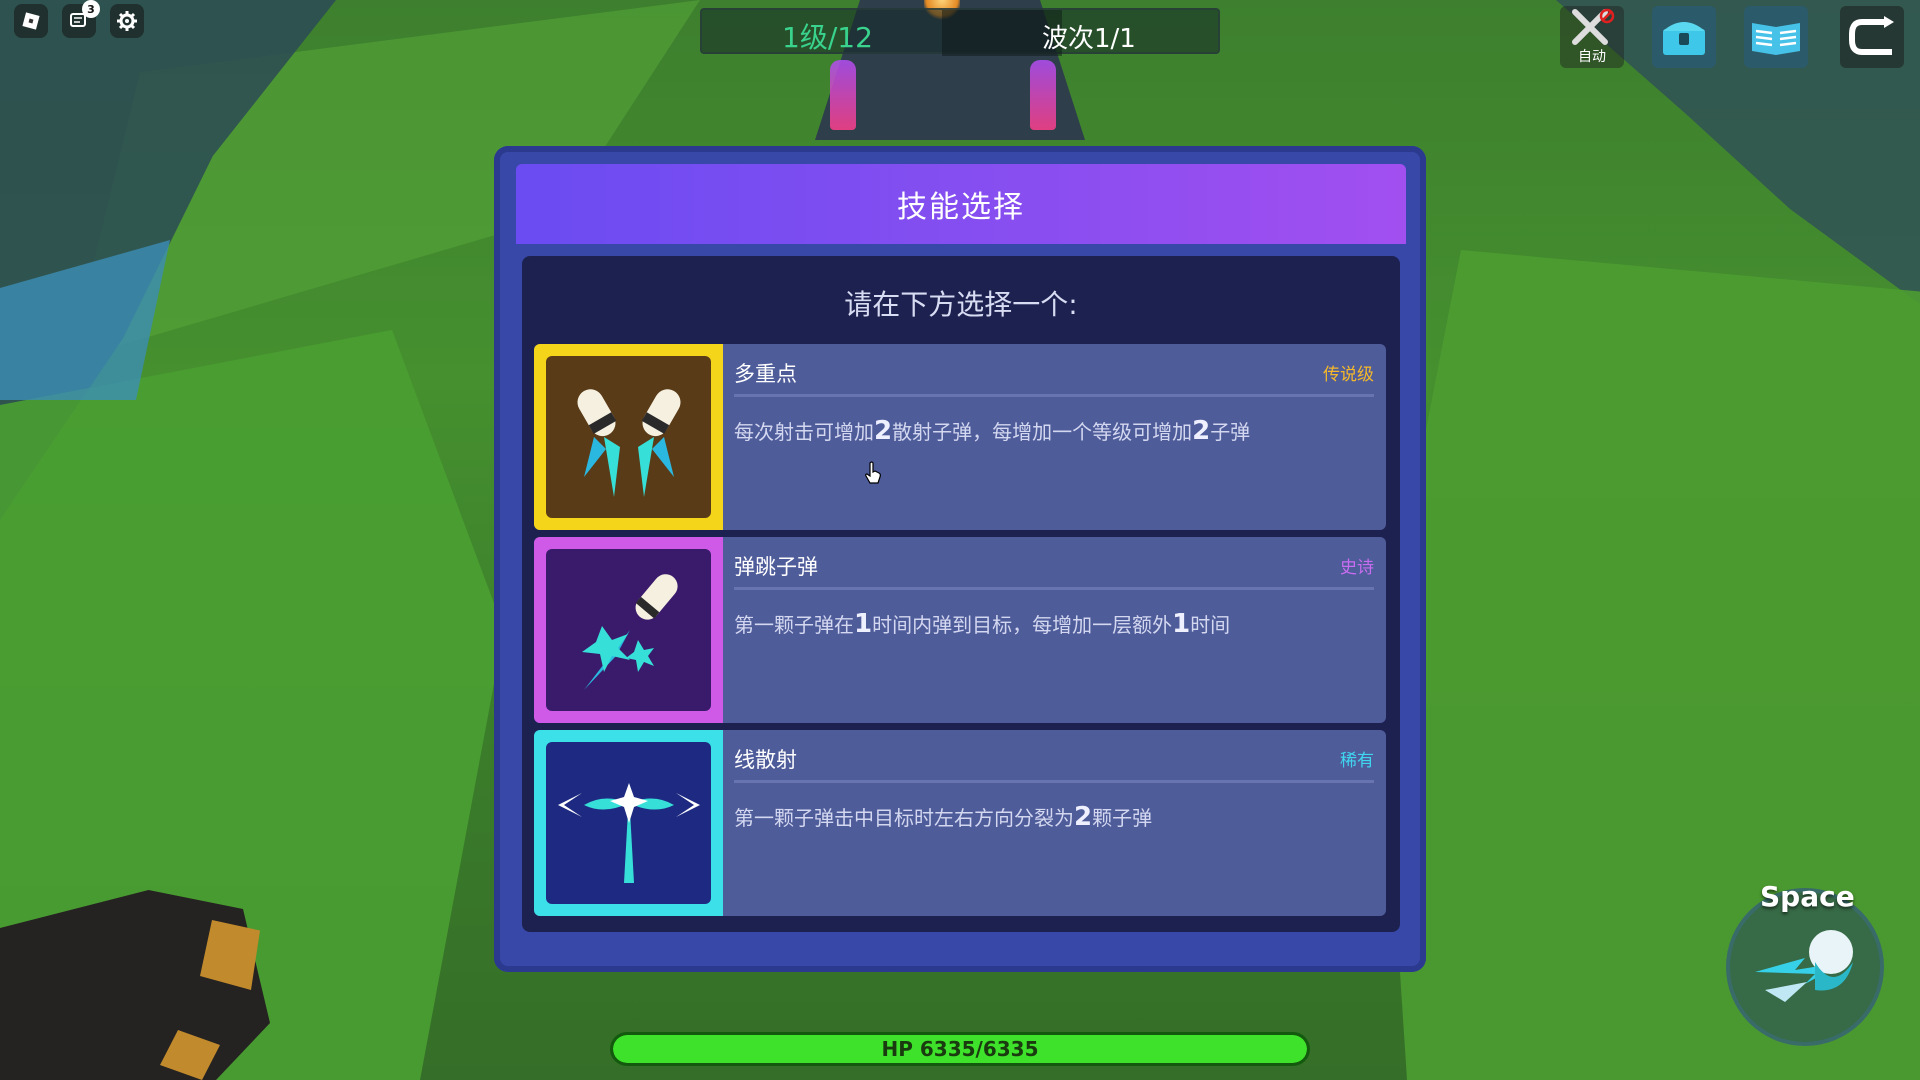  I want to click on dash-key-label: Space, so click(1807, 896).